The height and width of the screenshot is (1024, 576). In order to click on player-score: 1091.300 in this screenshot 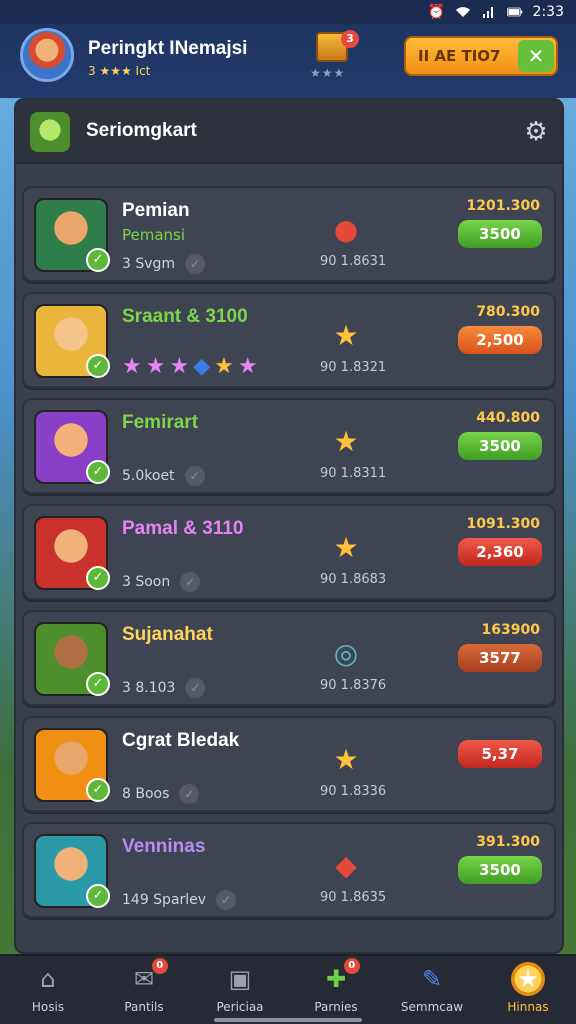, I will do `click(503, 524)`.